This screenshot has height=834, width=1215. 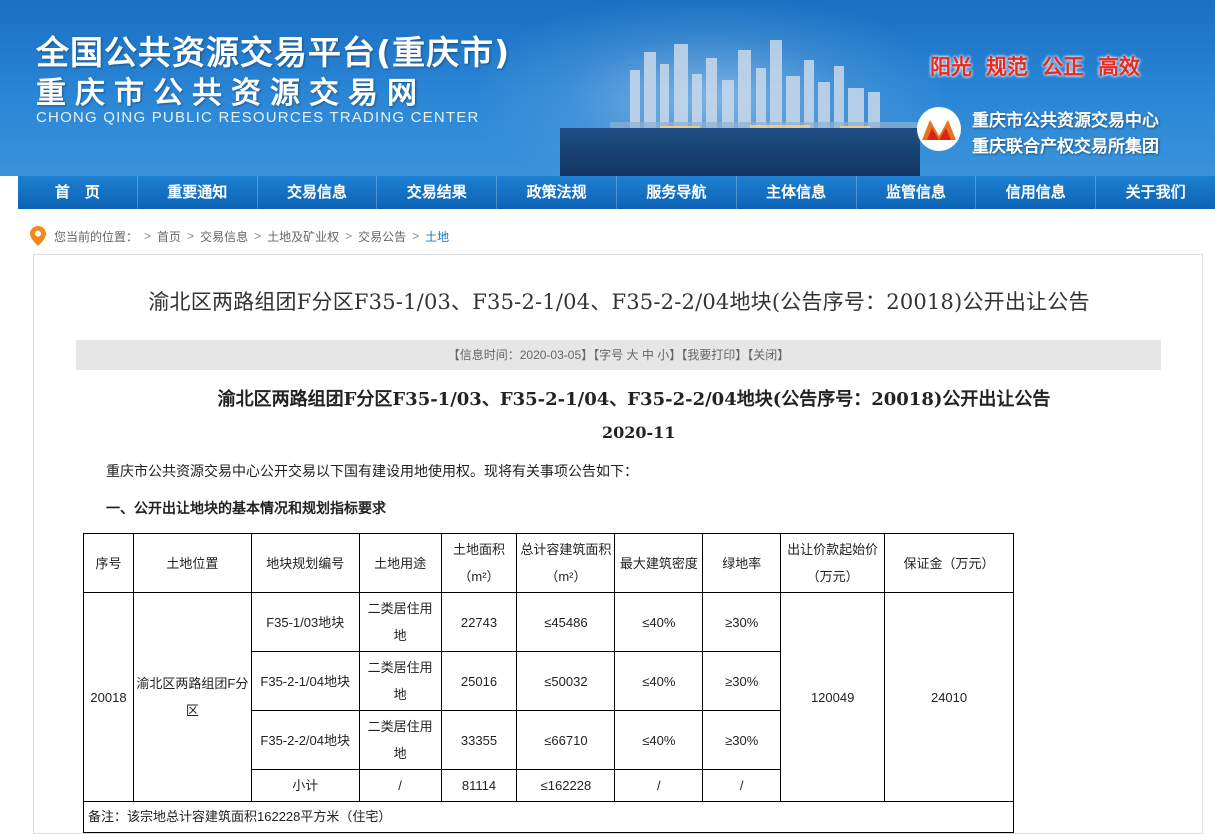 I want to click on breadcrumb-home: 首页, so click(x=169, y=236).